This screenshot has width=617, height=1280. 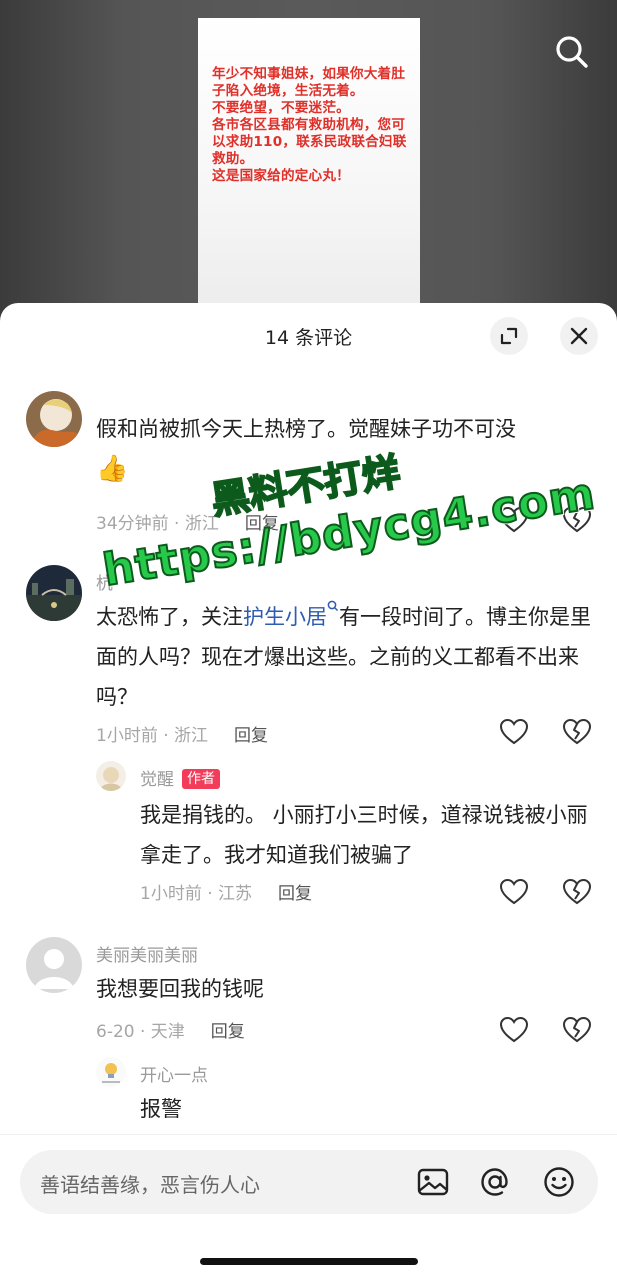 I want to click on image-button, so click(x=433, y=1182).